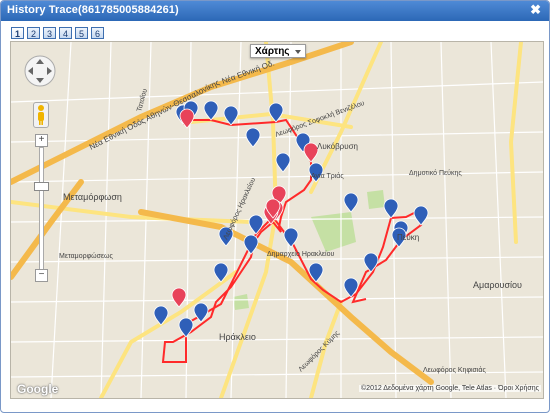 The image size is (550, 413). Describe the element at coordinates (535, 10) in the screenshot. I see `close-icon: ✖` at that location.